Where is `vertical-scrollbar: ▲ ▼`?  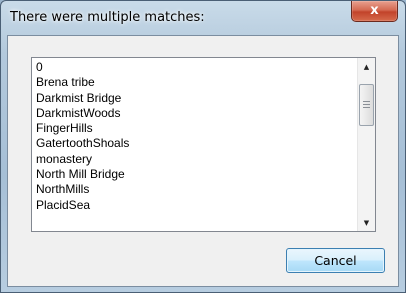 vertical-scrollbar: ▲ ▼ is located at coordinates (366, 144).